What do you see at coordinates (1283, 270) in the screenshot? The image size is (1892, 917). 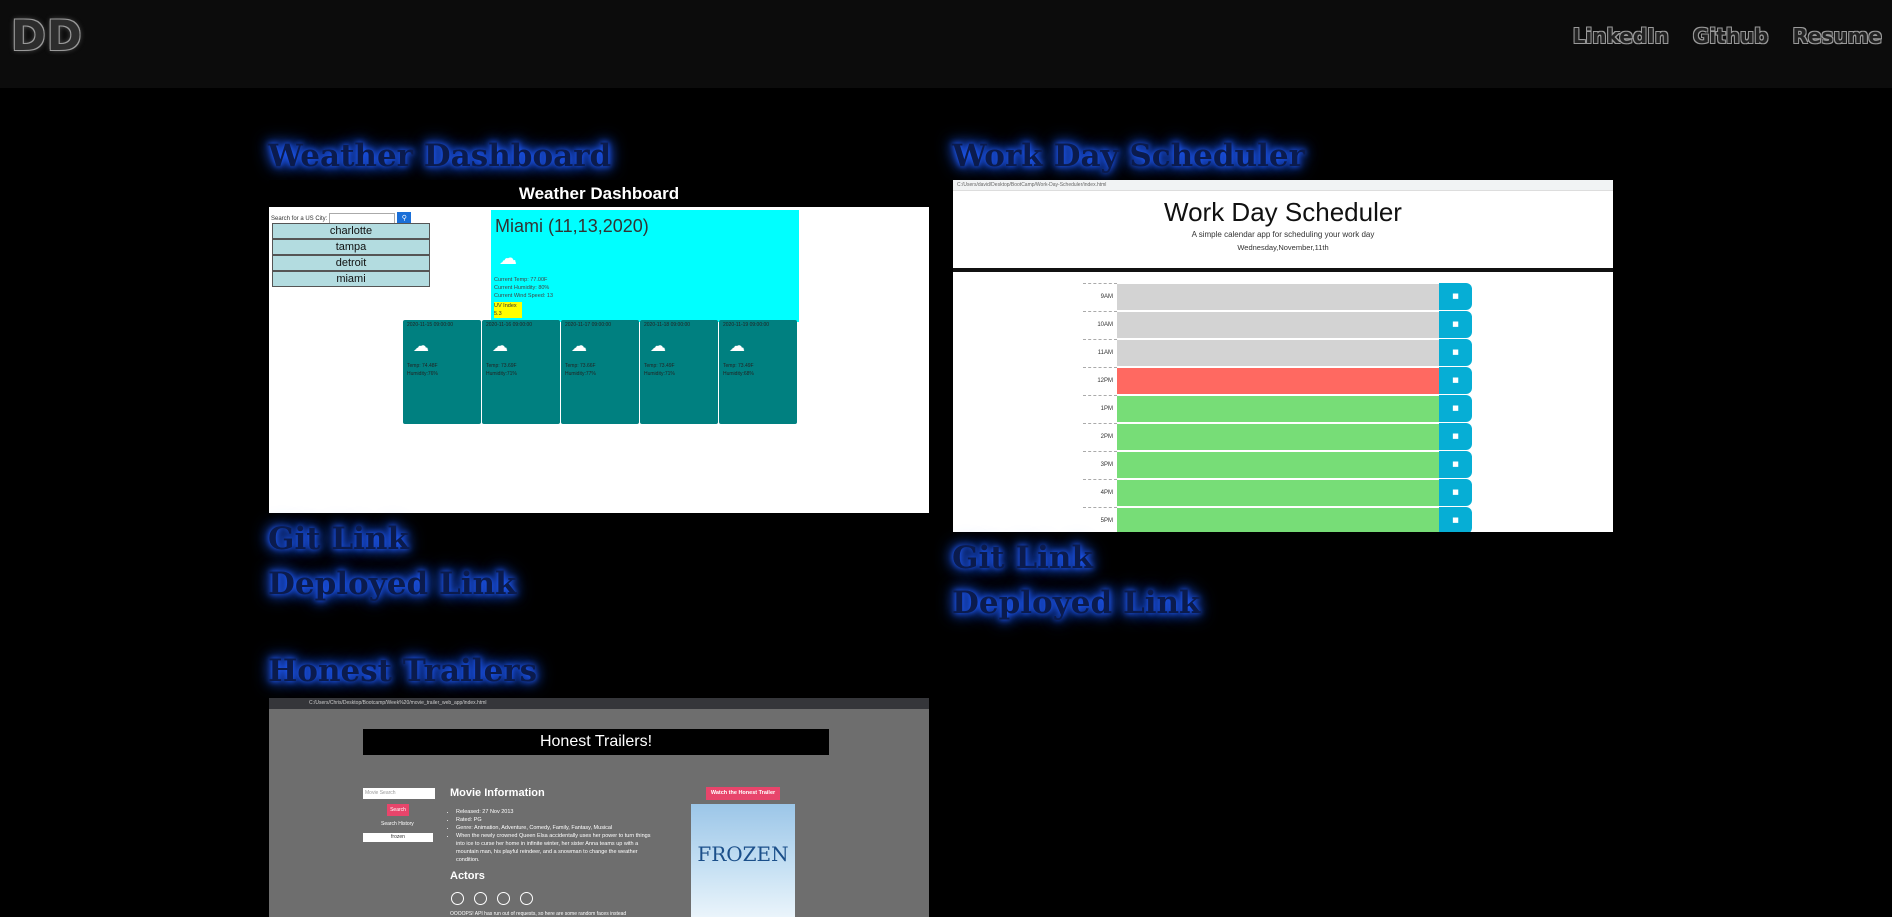 I see `scheduler-shot-divider` at bounding box center [1283, 270].